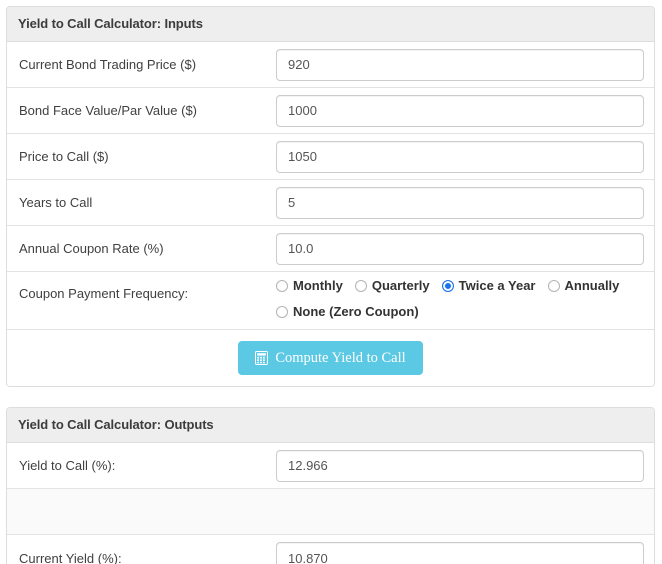 The width and height of the screenshot is (662, 564). Describe the element at coordinates (400, 285) in the screenshot. I see `radio-label-quarterly: Quarterly` at that location.